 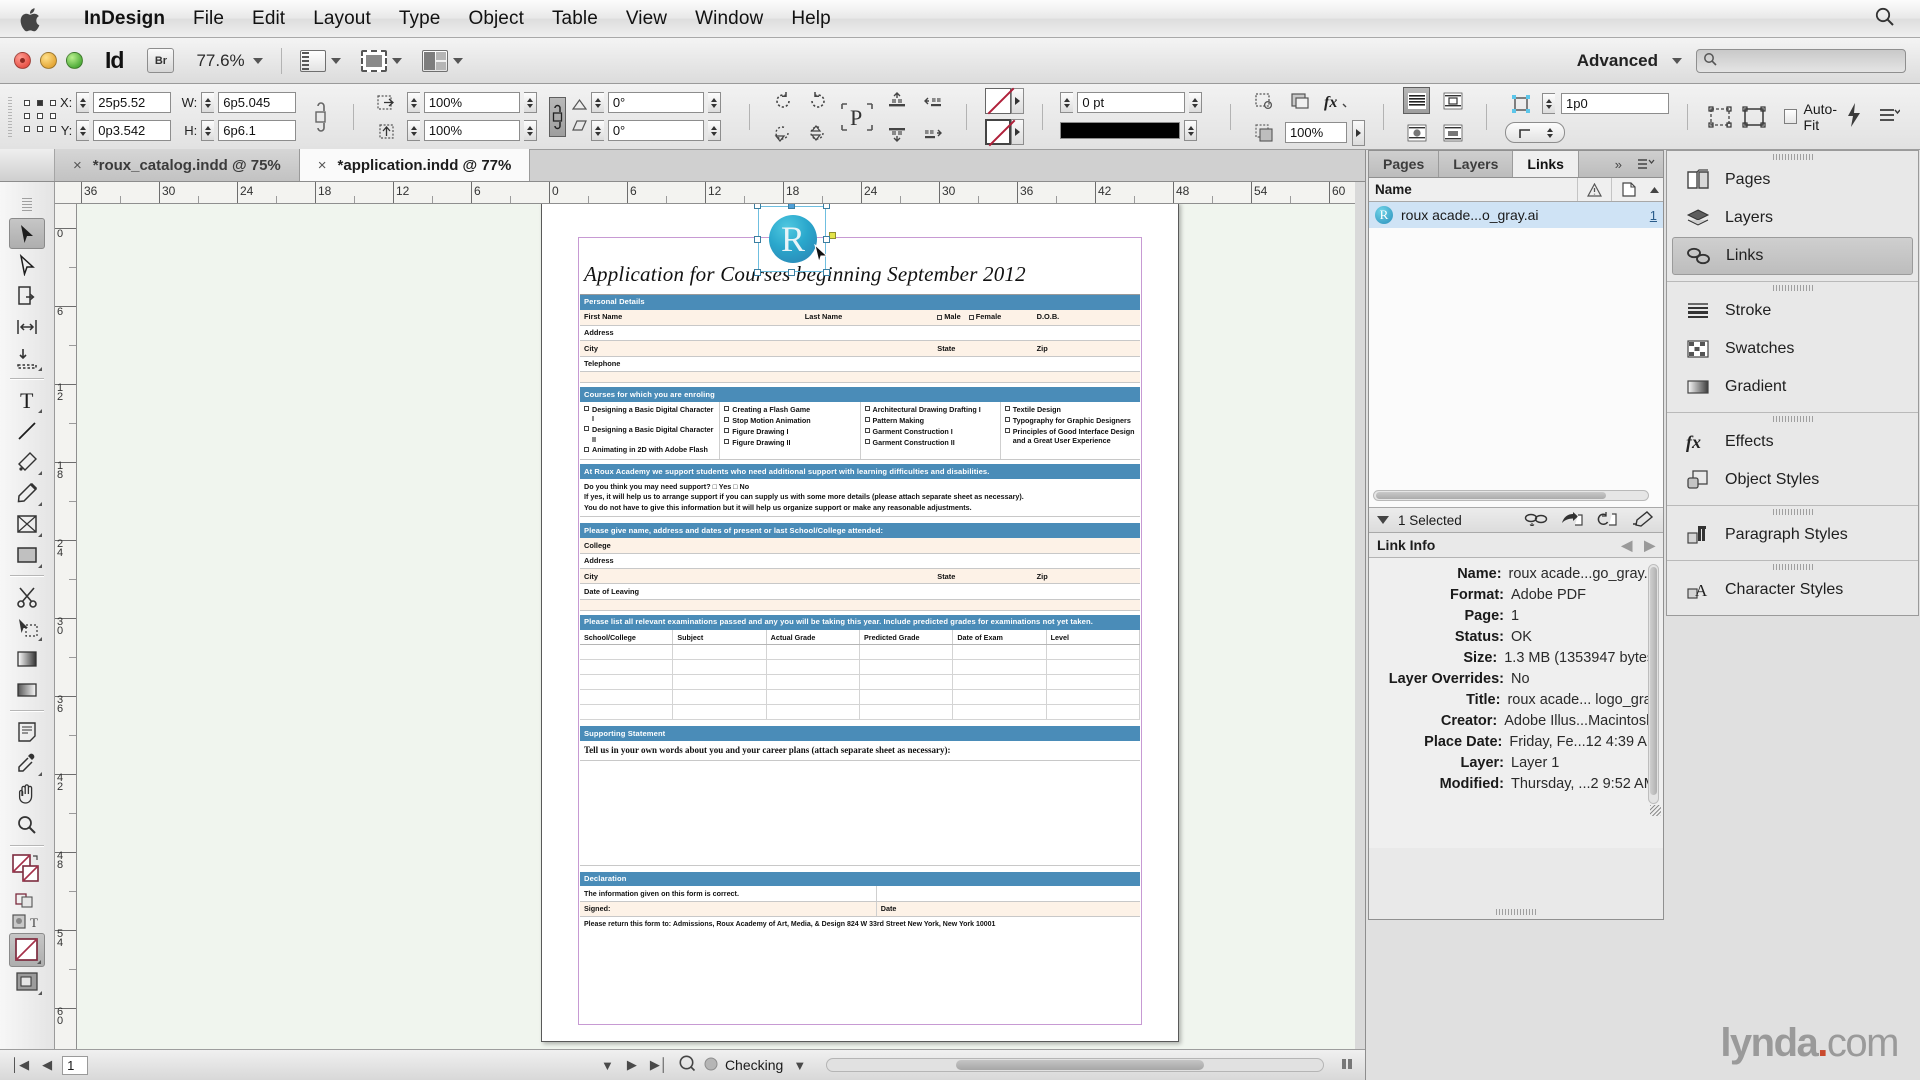 I want to click on stroke-weight-dropdown, so click(x=1196, y=102).